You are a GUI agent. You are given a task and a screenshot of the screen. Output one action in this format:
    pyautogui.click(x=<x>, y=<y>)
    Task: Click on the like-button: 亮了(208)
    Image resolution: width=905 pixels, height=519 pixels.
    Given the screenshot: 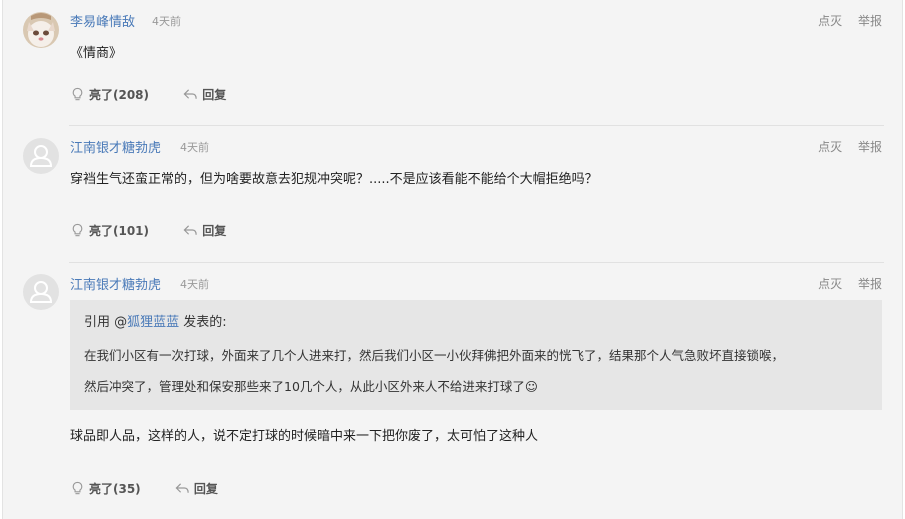 What is the action you would take?
    pyautogui.click(x=109, y=94)
    